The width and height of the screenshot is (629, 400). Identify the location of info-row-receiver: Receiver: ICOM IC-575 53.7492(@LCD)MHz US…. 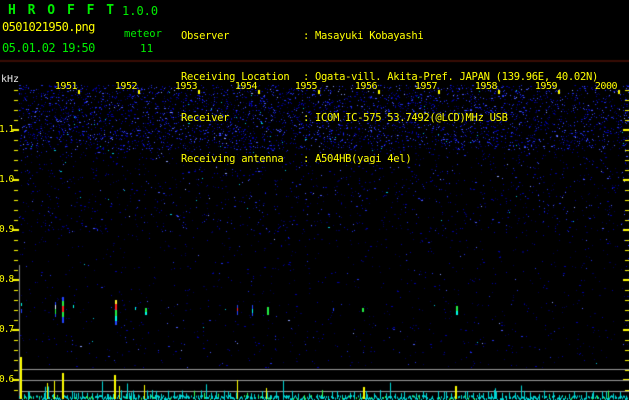
(389, 119).